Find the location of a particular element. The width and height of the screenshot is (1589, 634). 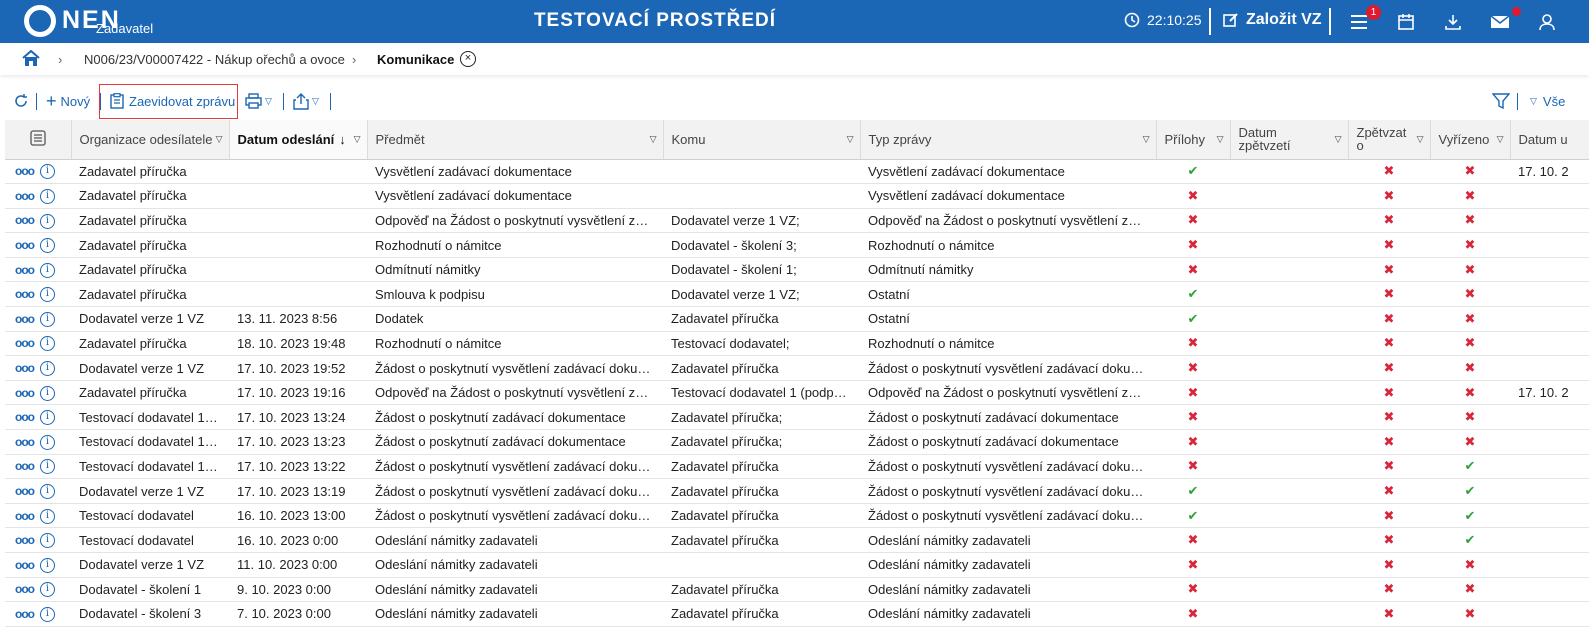

create-vz-button: Založit VZ is located at coordinates (1272, 20).